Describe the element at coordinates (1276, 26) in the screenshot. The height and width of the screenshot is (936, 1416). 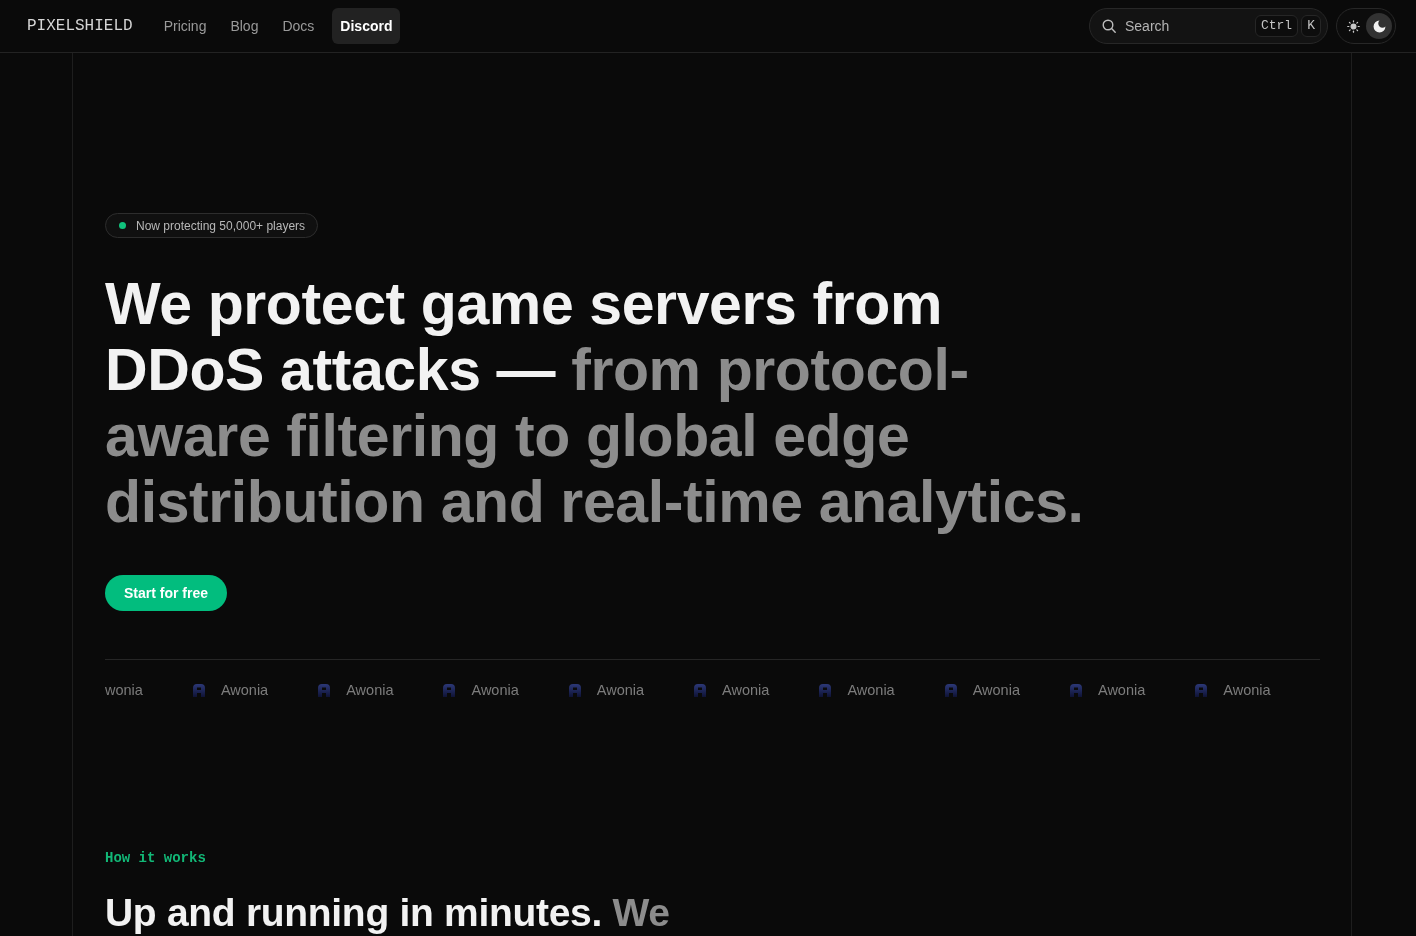
I see `shortcut-key: Ctrl` at that location.